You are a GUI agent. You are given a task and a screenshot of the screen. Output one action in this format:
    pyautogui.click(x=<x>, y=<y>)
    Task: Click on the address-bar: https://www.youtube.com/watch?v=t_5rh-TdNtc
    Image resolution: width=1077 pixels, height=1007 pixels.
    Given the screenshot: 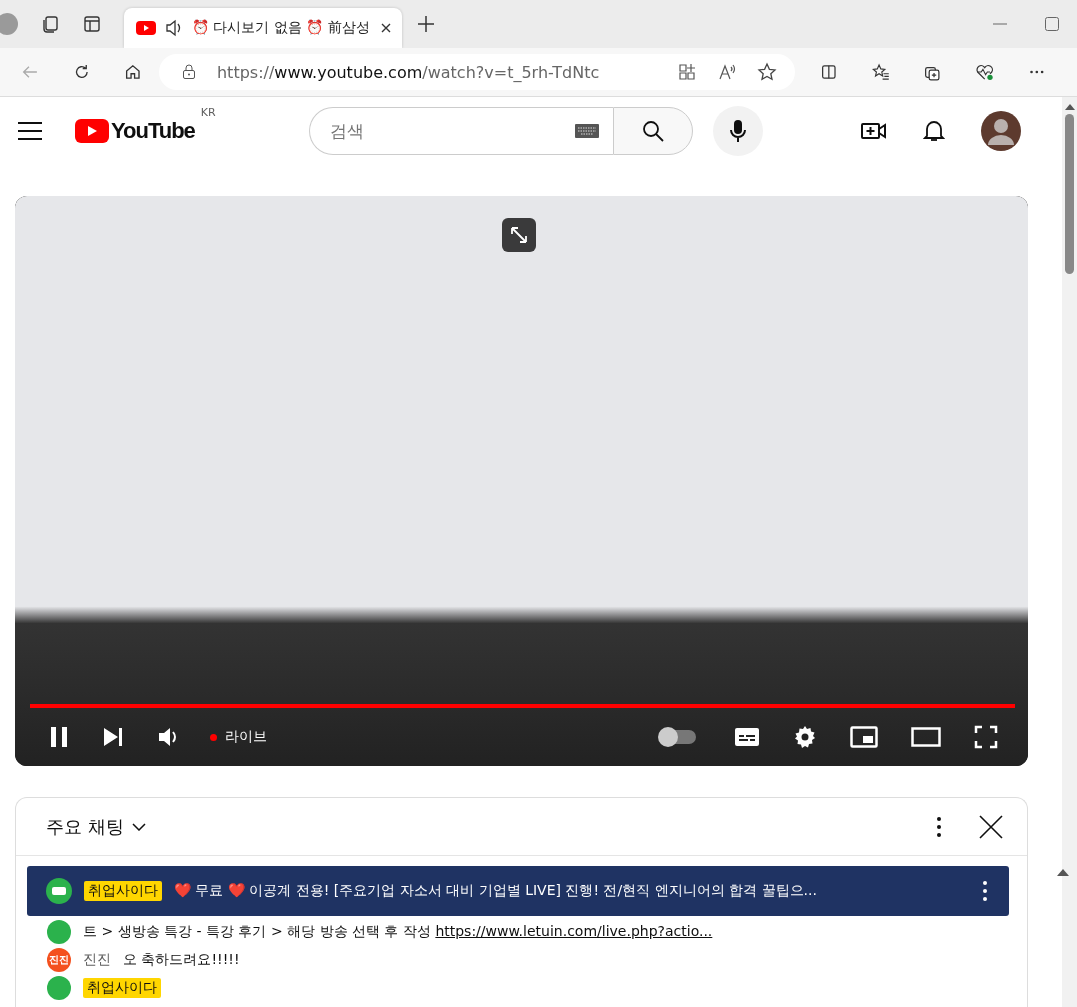 What is the action you would take?
    pyautogui.click(x=476, y=72)
    